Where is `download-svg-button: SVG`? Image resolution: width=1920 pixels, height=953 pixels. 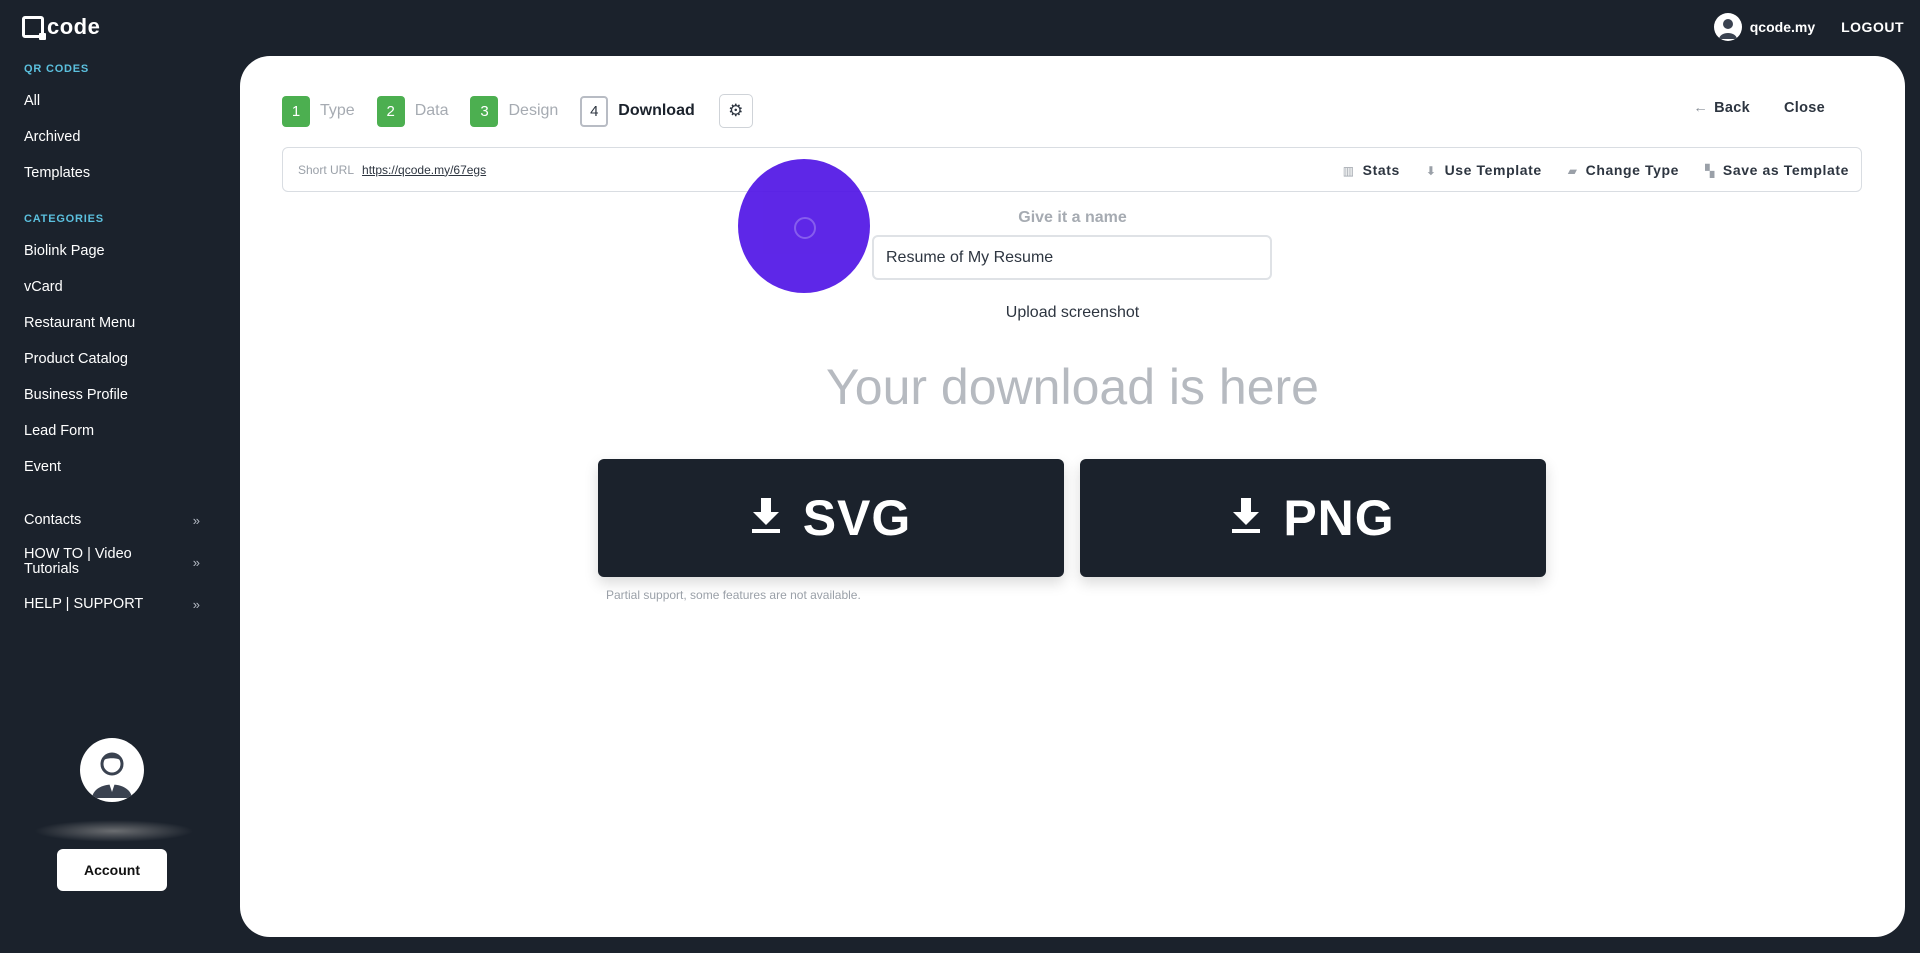
download-svg-button: SVG is located at coordinates (831, 518).